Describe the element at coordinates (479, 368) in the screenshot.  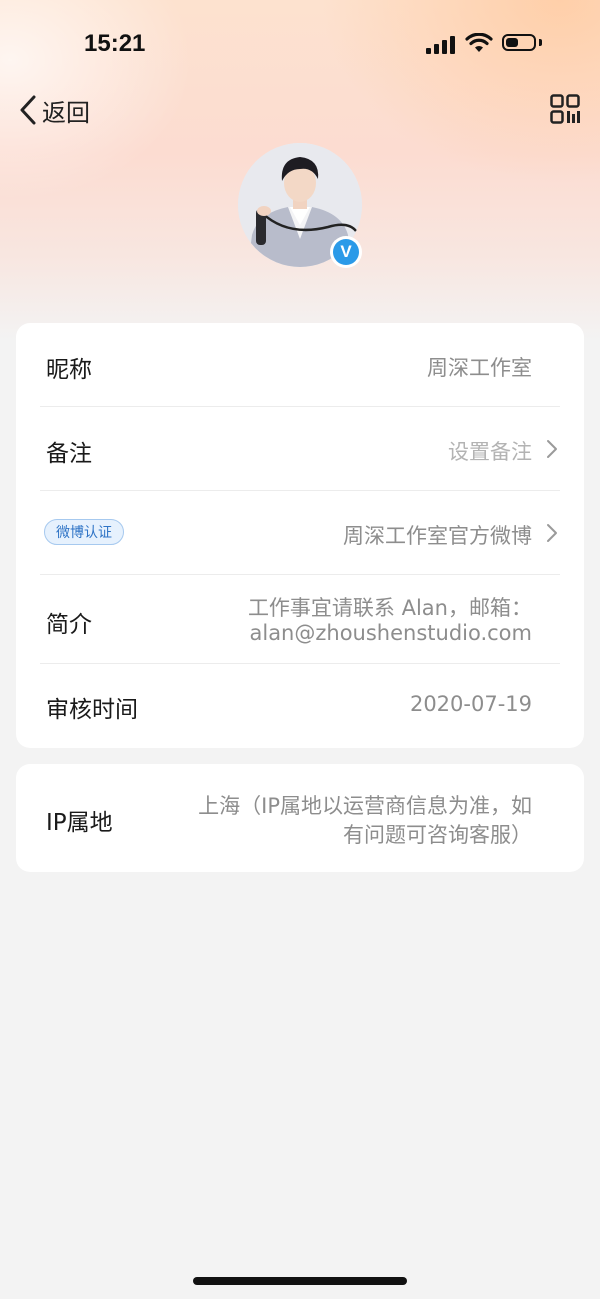
I see `nickname-value: 周深工作室` at that location.